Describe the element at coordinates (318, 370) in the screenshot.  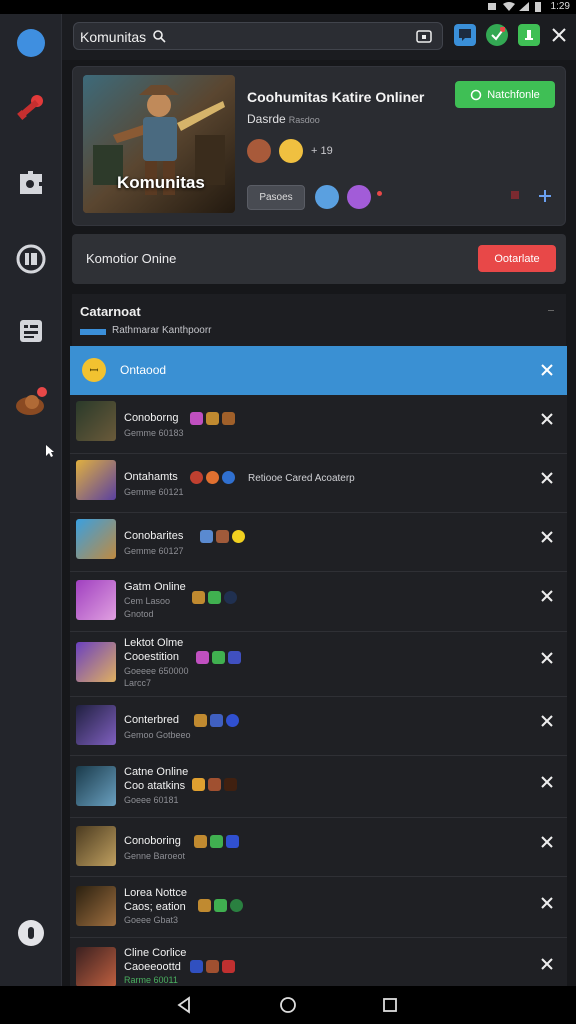
I see `highlighted-list-item: ꟷ Ontaood` at that location.